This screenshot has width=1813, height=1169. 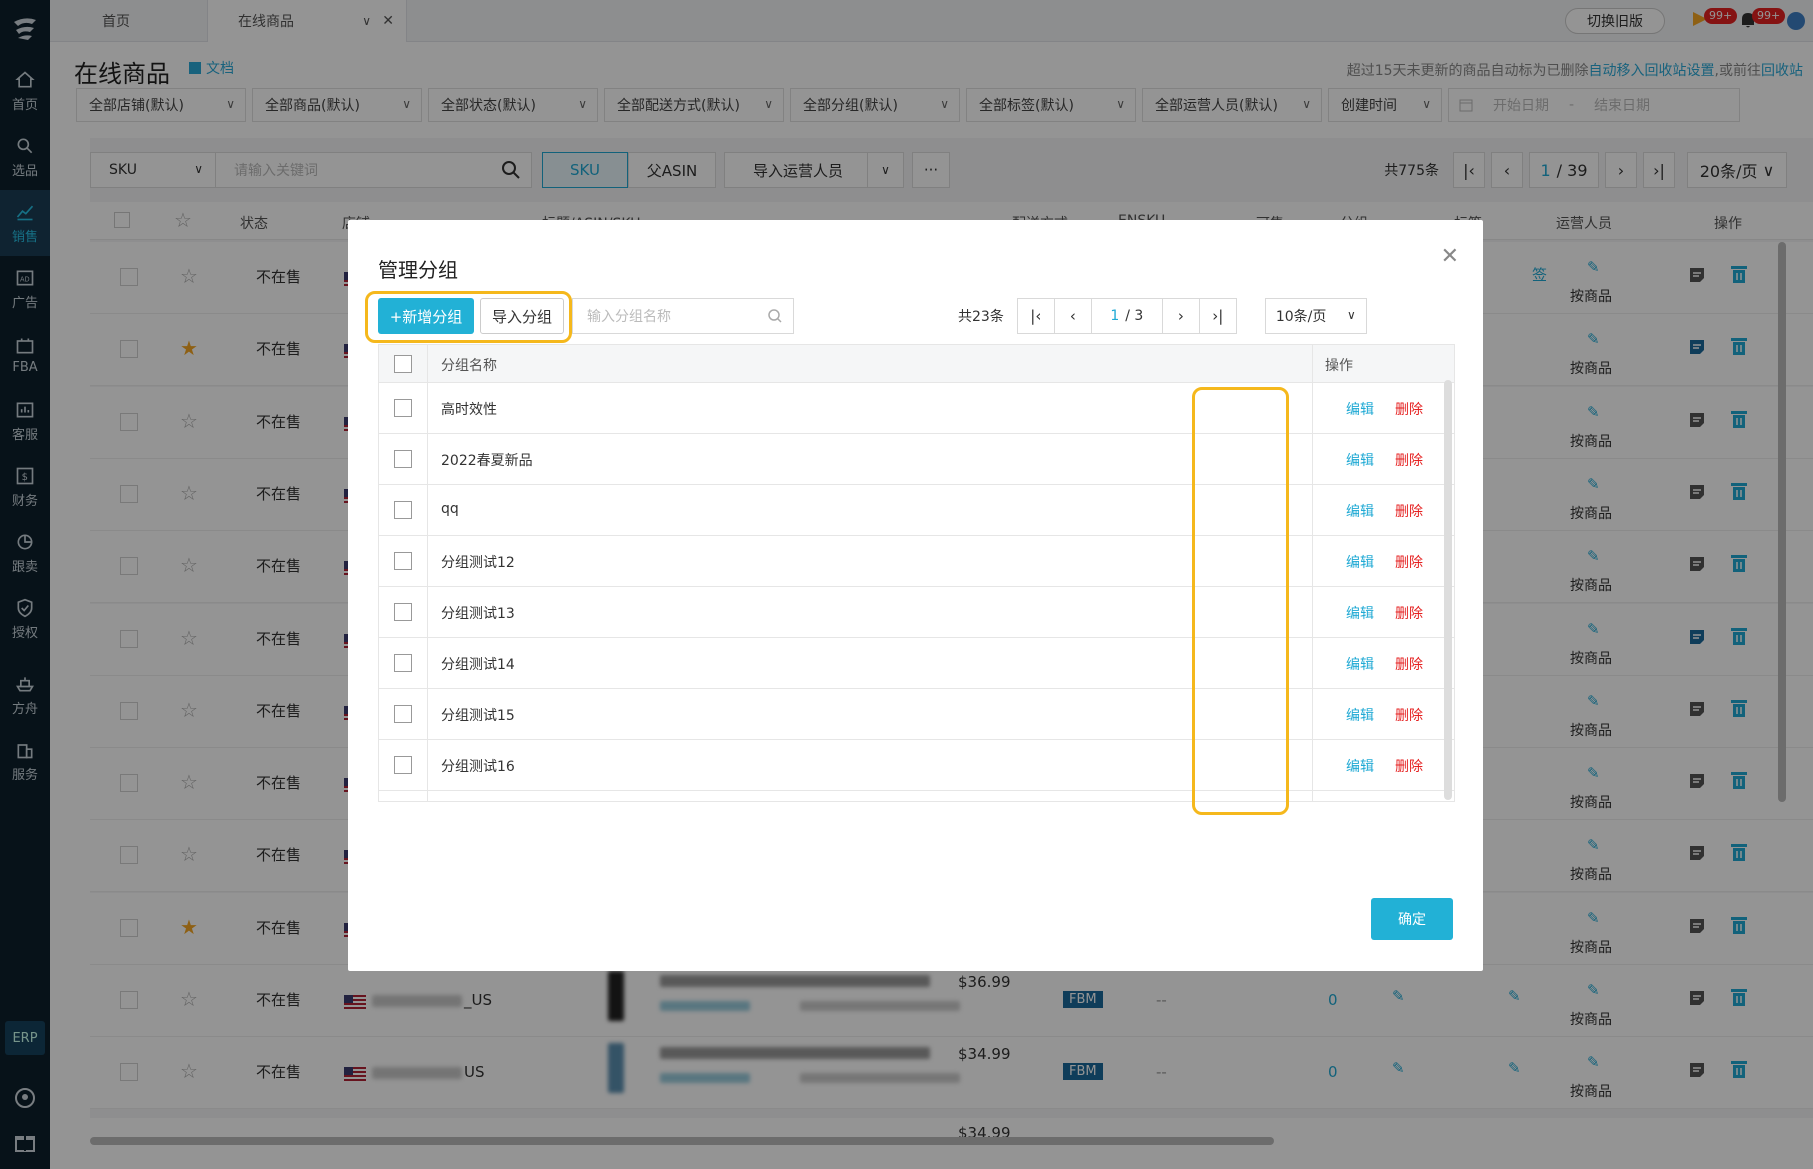 I want to click on highlight-box, so click(x=1240, y=601).